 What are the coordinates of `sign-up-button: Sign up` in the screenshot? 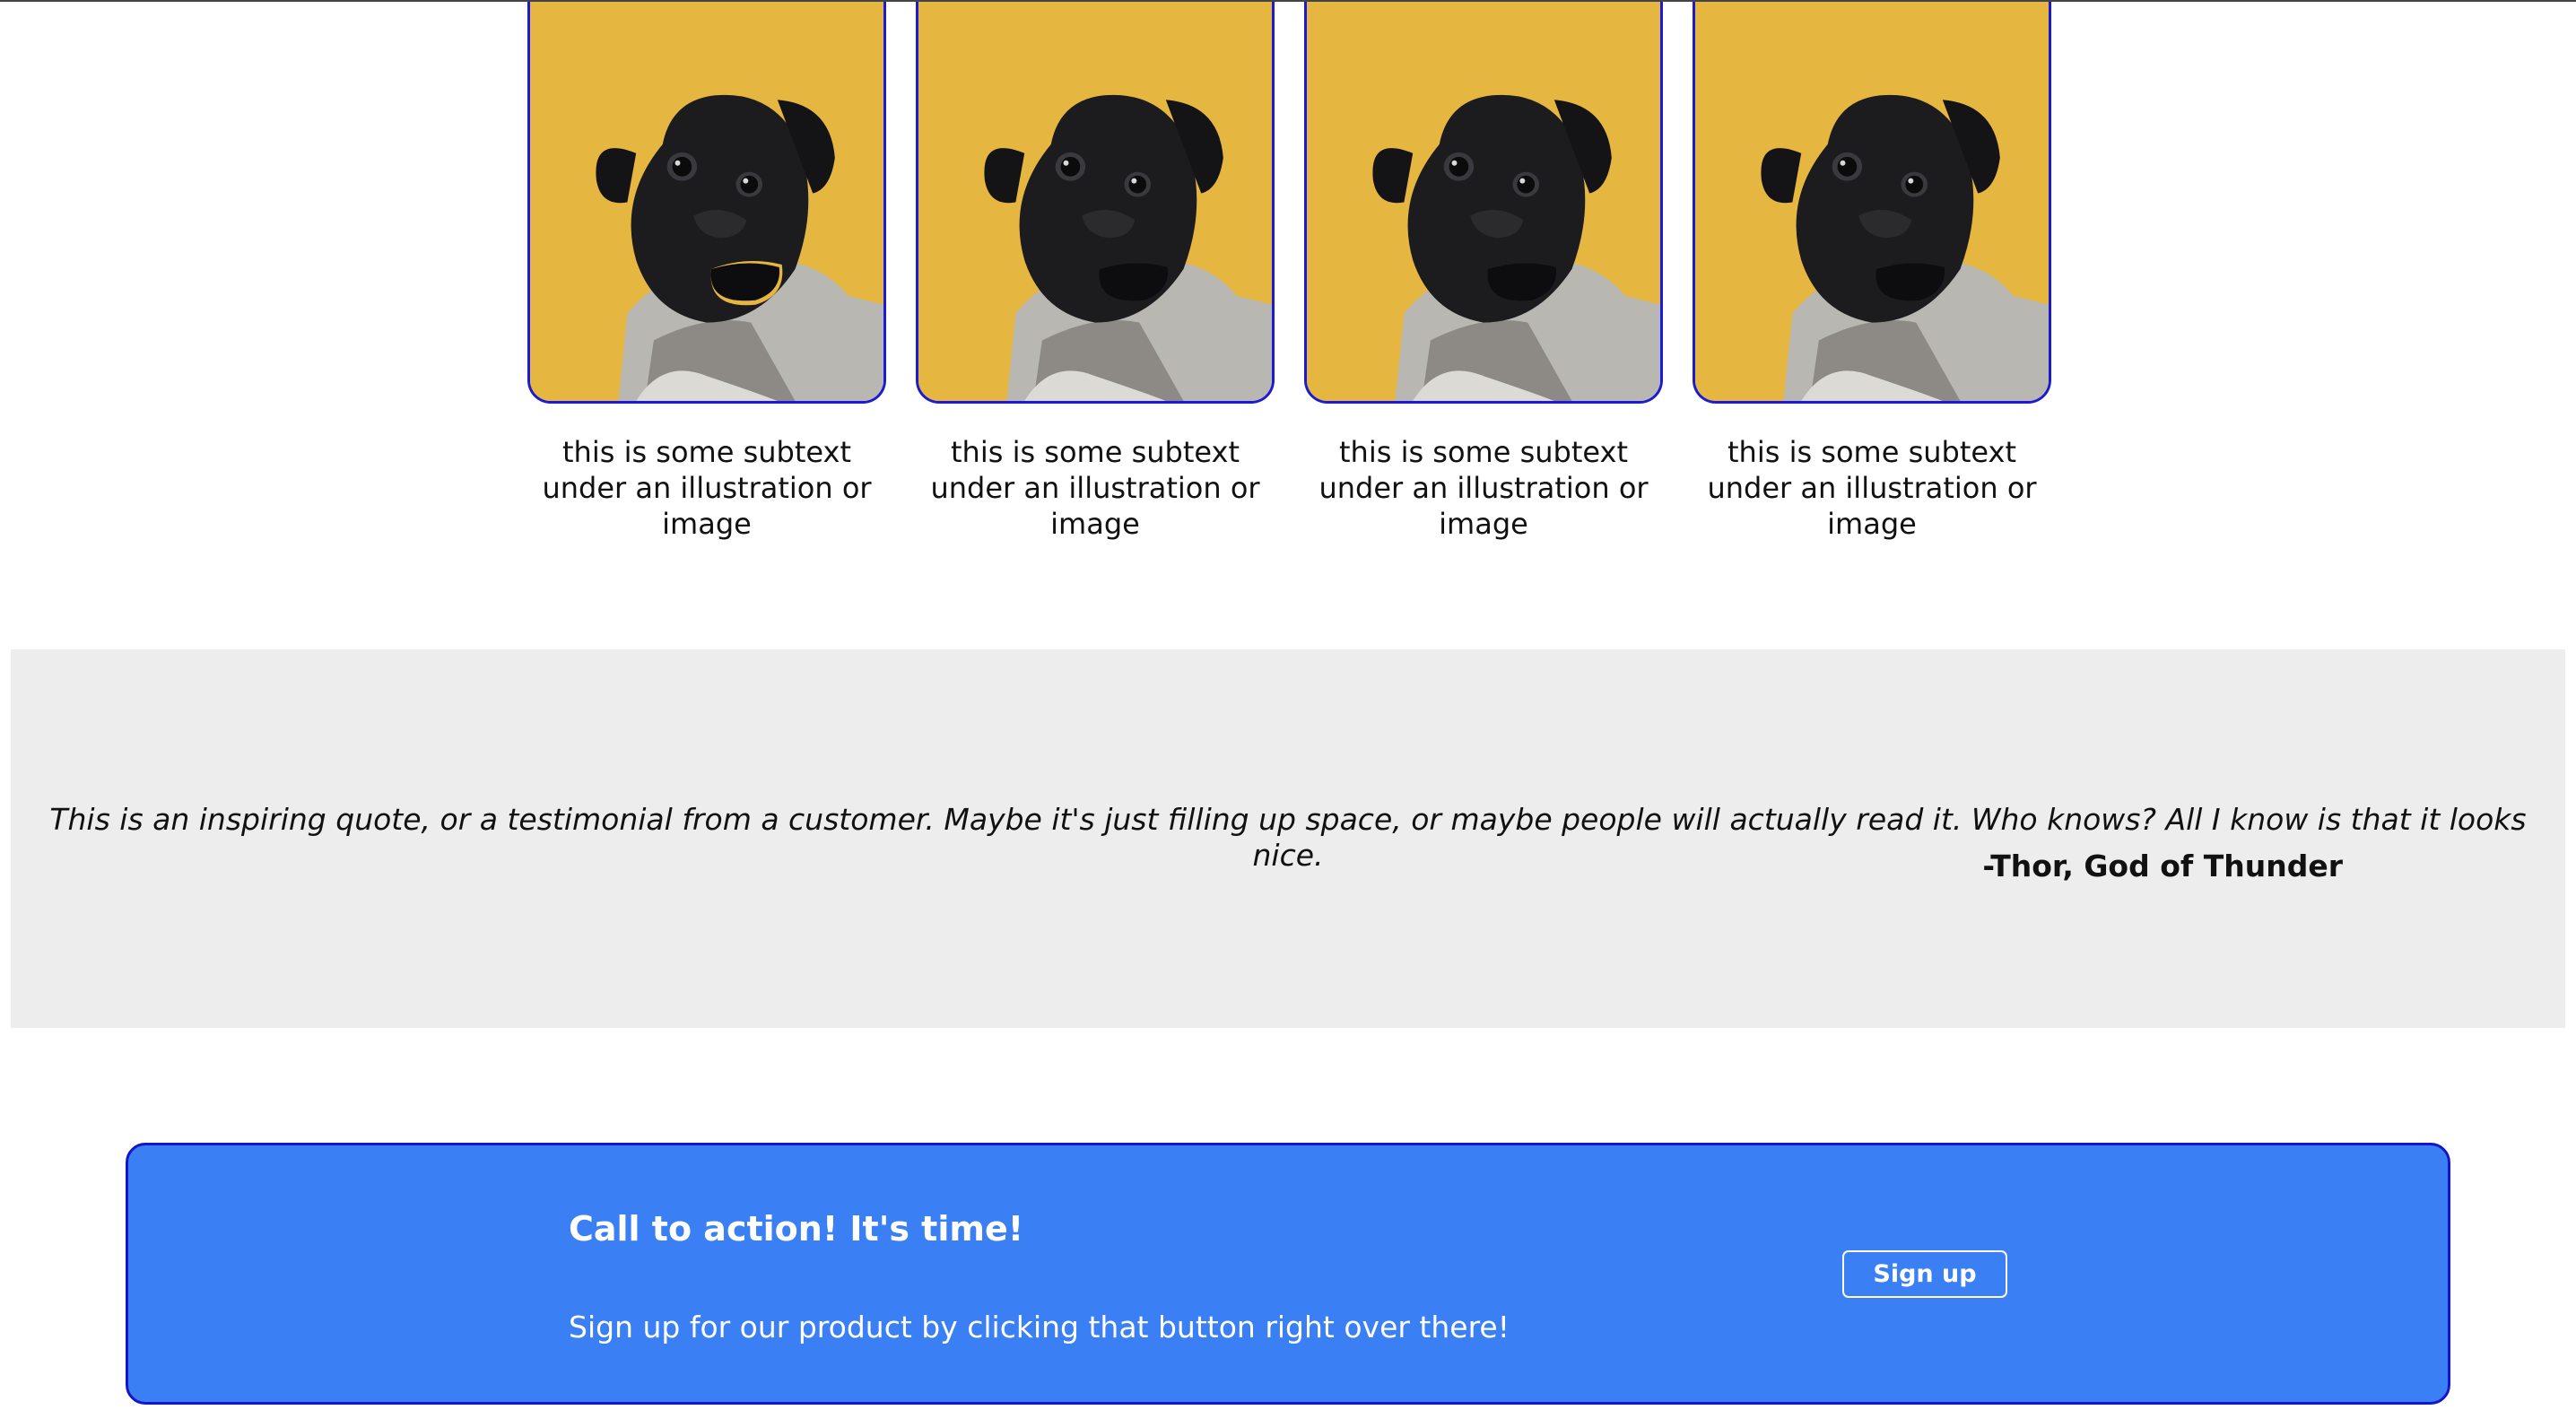 It's located at (1924, 1274).